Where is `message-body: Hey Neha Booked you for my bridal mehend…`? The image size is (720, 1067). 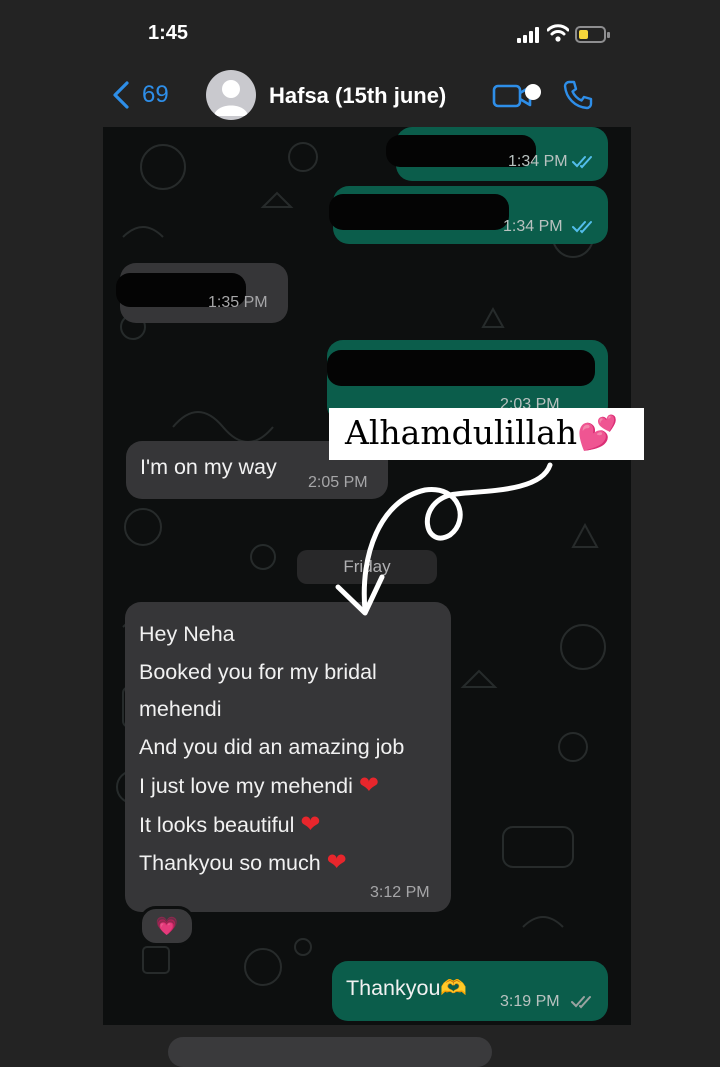 message-body: Hey Neha Booked you for my bridal mehend… is located at coordinates (294, 749).